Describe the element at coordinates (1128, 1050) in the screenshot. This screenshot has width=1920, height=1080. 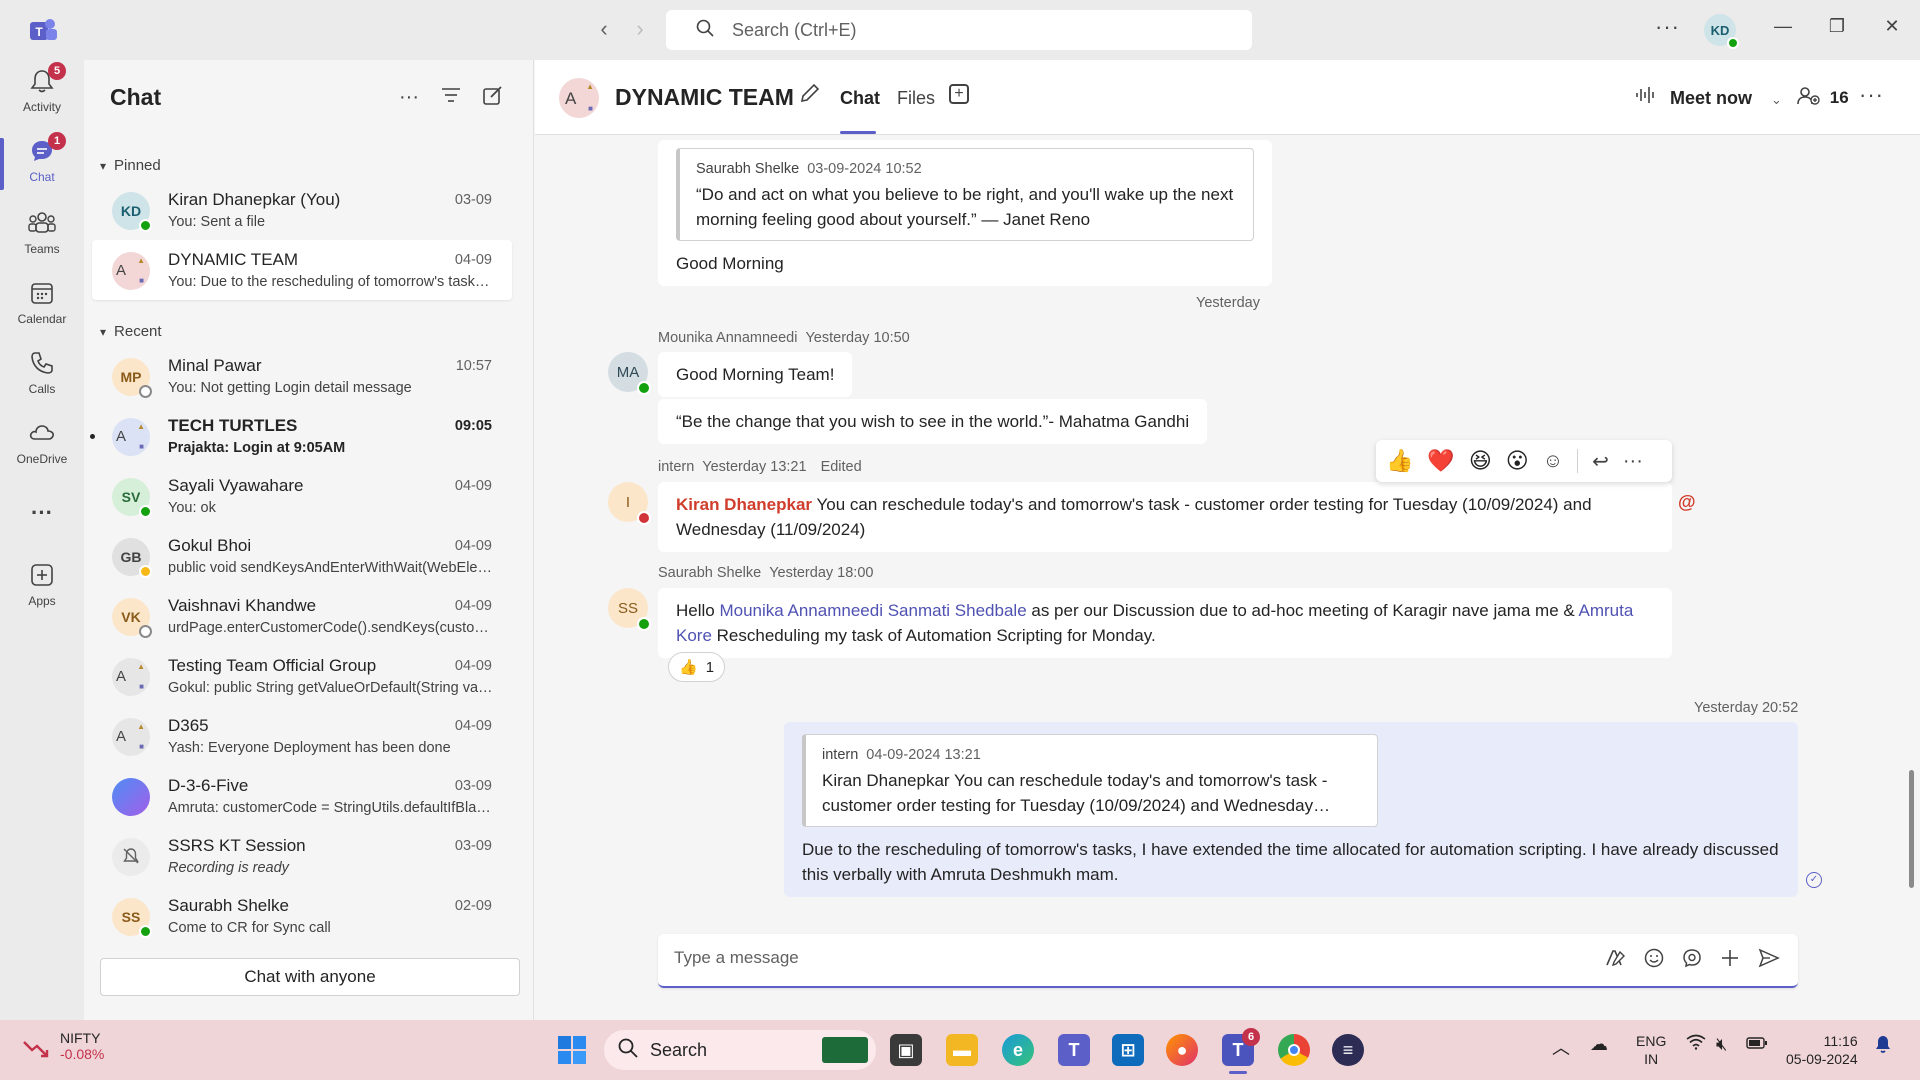
I see `microsoft-store-icon: ⊞` at that location.